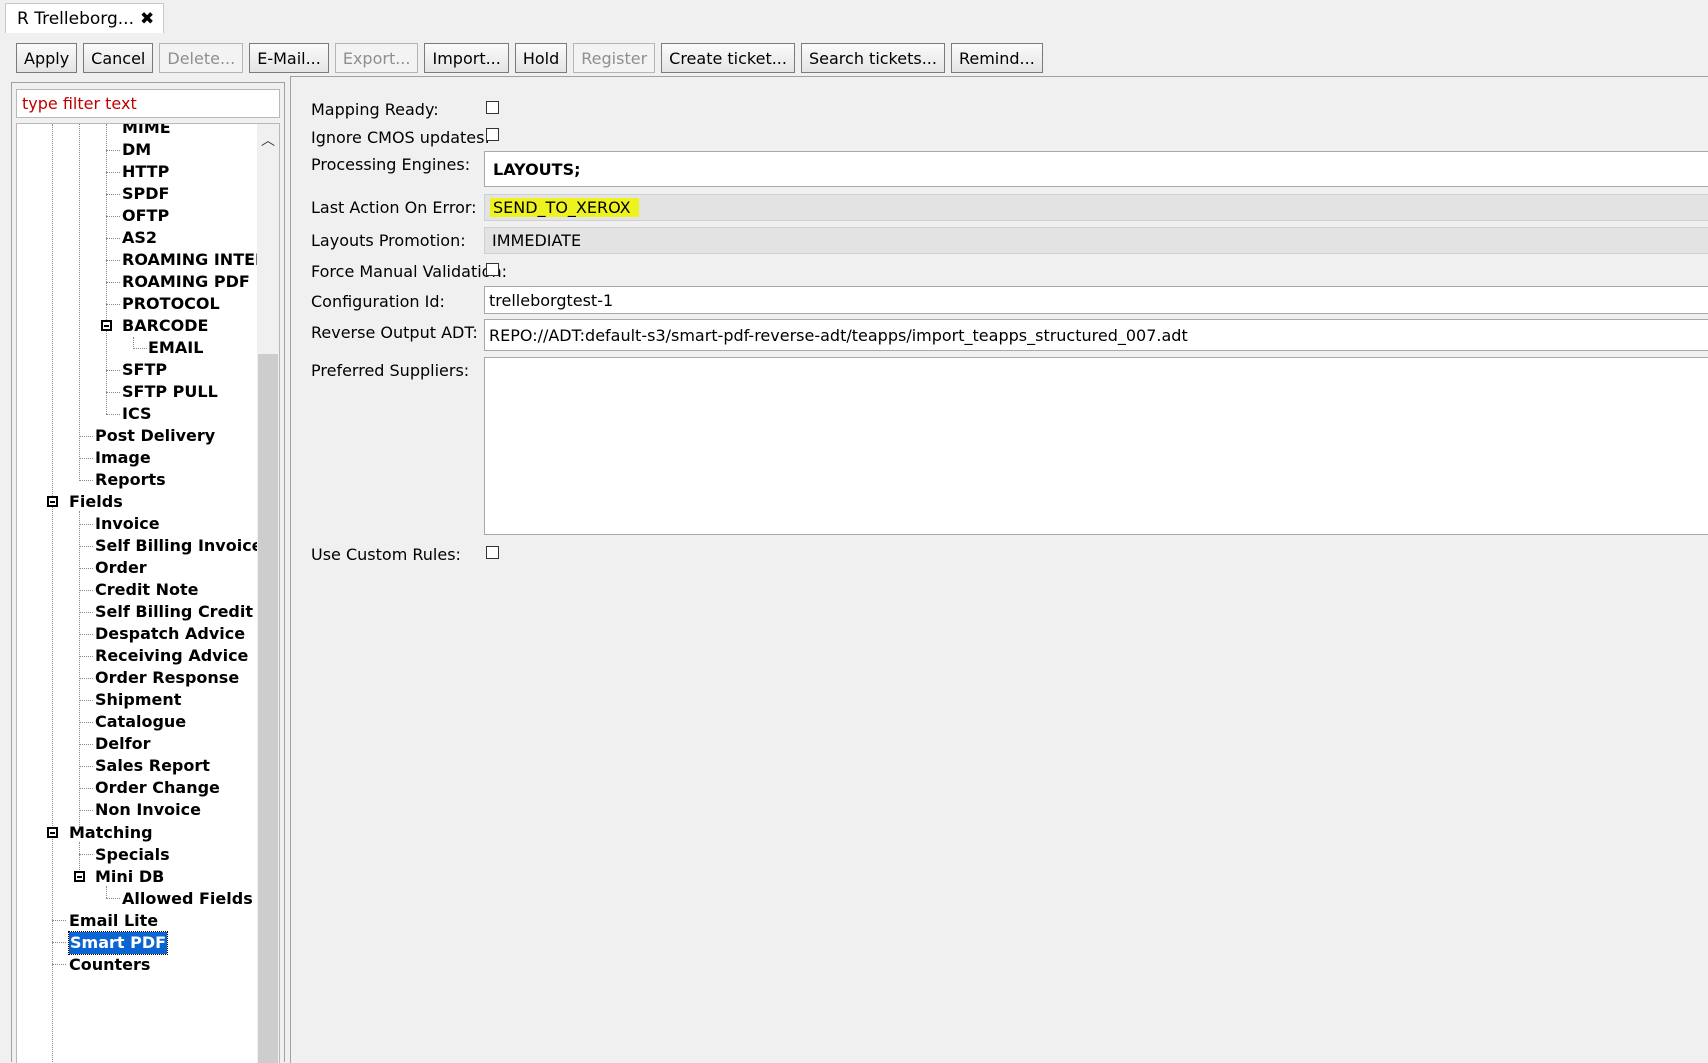 This screenshot has width=1708, height=1063. What do you see at coordinates (187, 899) in the screenshot?
I see `tree-node-allowed-fields: Allowed Fields` at bounding box center [187, 899].